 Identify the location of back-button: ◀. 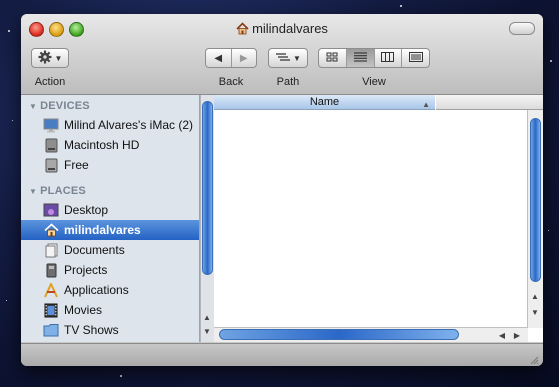
(219, 58).